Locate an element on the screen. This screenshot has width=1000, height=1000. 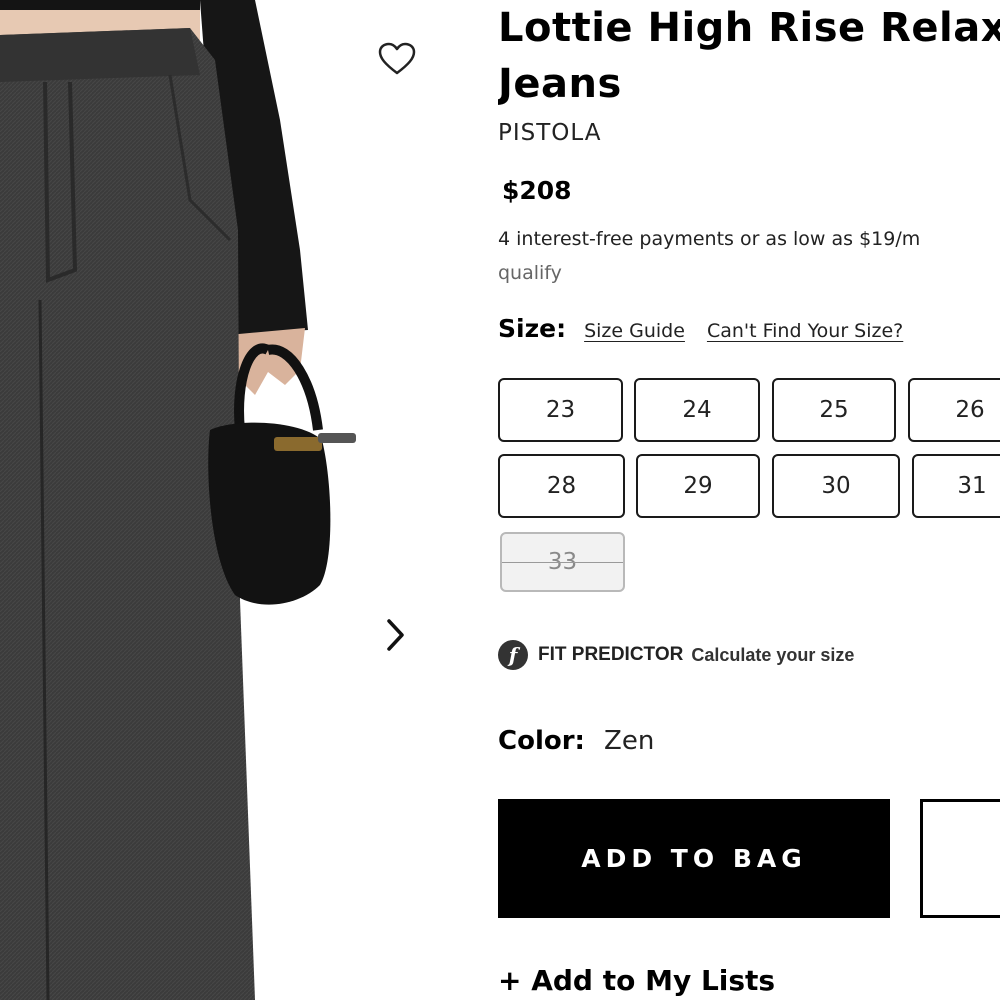
product-title-line-2: Jeans is located at coordinates (560, 84).